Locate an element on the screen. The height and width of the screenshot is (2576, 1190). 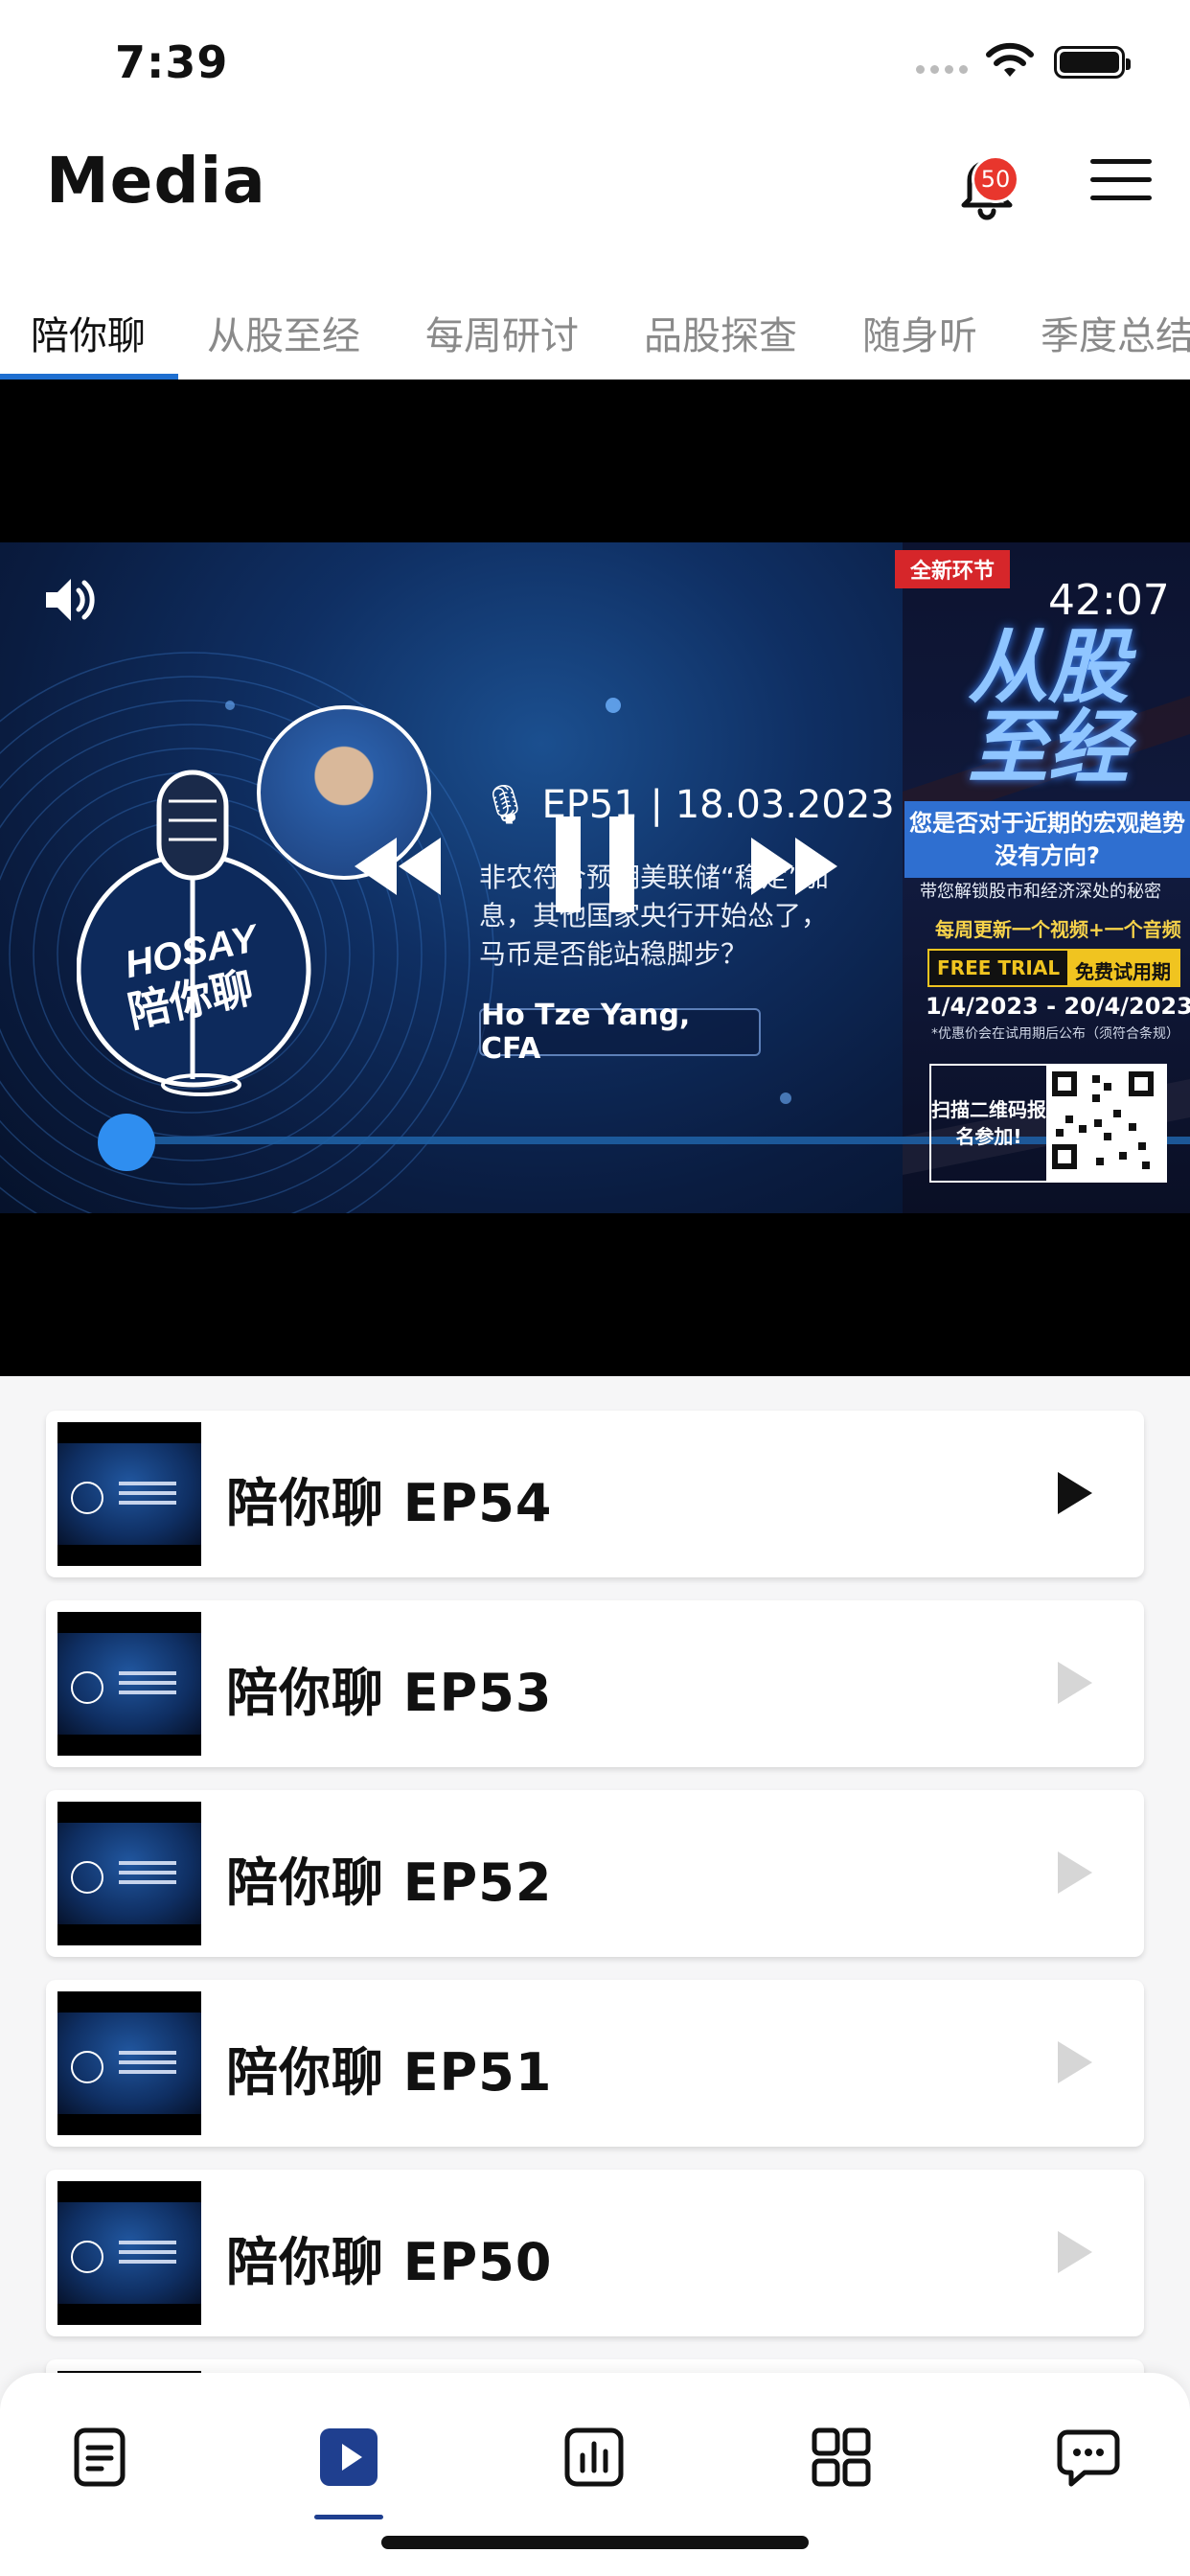
video-duration: 42:07 is located at coordinates (1109, 600).